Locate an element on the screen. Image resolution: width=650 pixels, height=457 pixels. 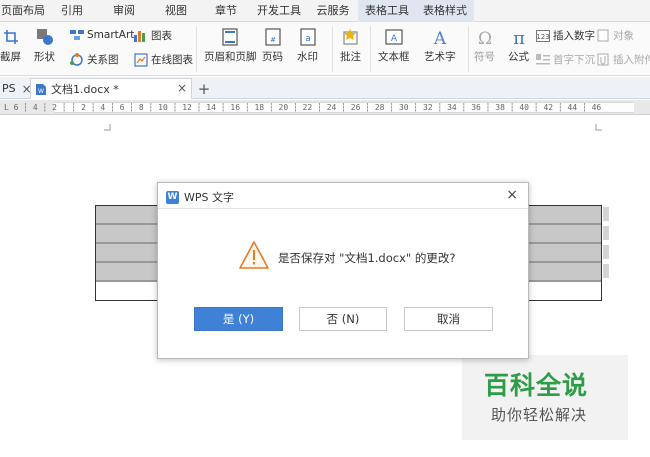
menu-tab-table-tools: 表格工具 is located at coordinates (387, 11).